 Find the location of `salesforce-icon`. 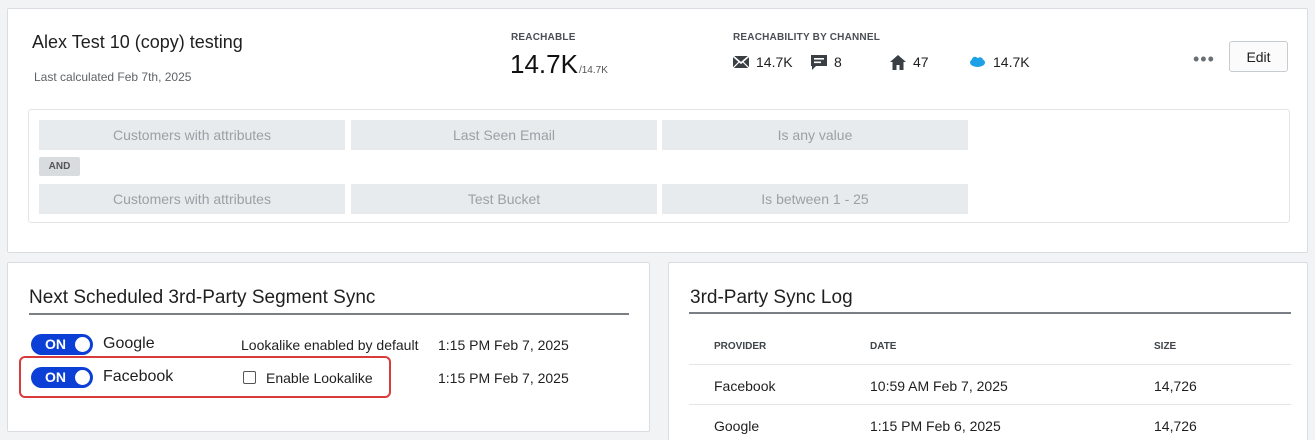

salesforce-icon is located at coordinates (977, 61).